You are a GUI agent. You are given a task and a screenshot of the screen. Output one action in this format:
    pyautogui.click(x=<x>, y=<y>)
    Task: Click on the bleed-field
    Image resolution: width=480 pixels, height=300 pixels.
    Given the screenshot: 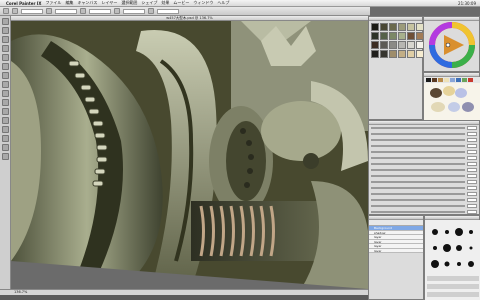 What is the action you would take?
    pyautogui.click(x=168, y=11)
    